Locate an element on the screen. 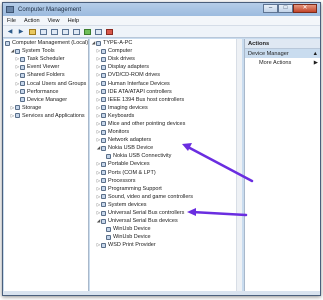 Image resolution: width=323 pixels, height=300 pixels. device-tree-scrollbar is located at coordinates (239, 167).